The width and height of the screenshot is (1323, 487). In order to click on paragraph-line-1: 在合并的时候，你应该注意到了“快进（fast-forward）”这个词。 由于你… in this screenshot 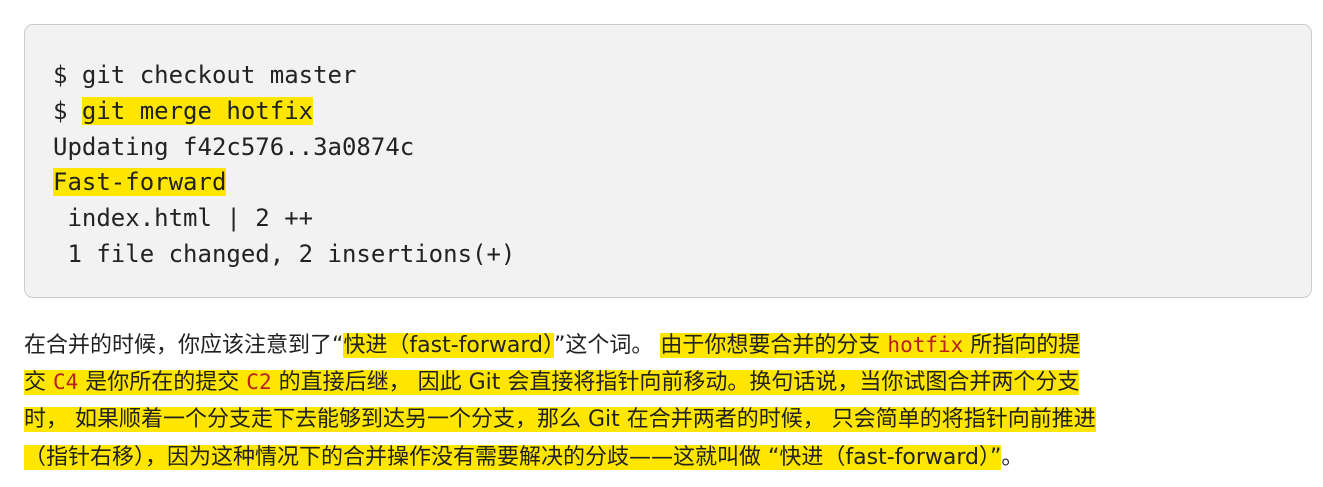, I will do `click(669, 345)`.